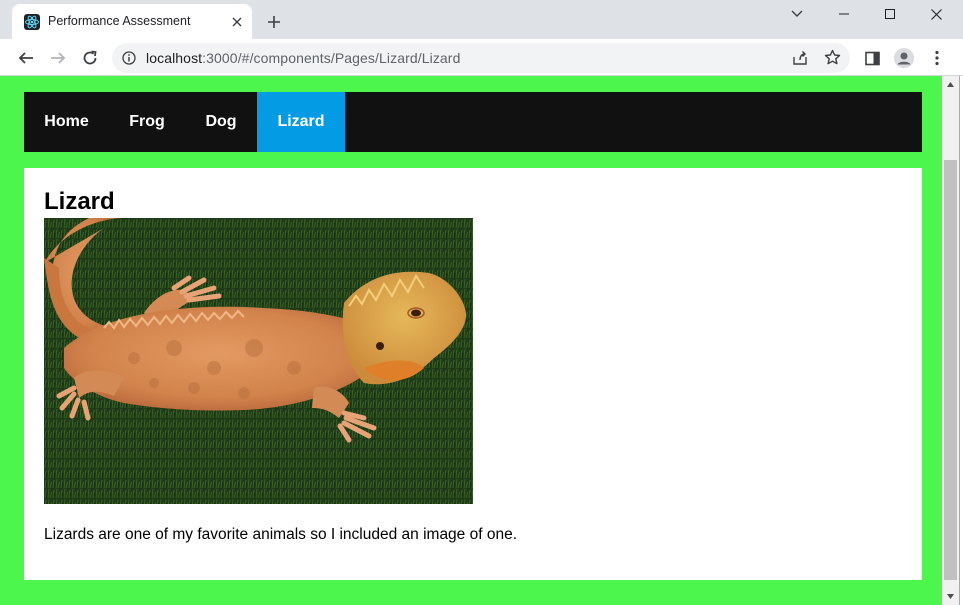 The image size is (963, 605). I want to click on triangle-down-icon, so click(950, 596).